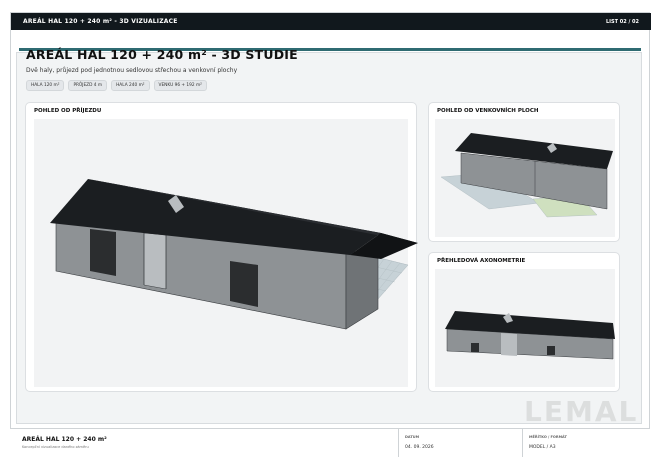  What do you see at coordinates (100, 21) in the screenshot?
I see `top-bar-title: AREÁL HAL 120 + 240 m² - 3D VIZUALIZACE` at bounding box center [100, 21].